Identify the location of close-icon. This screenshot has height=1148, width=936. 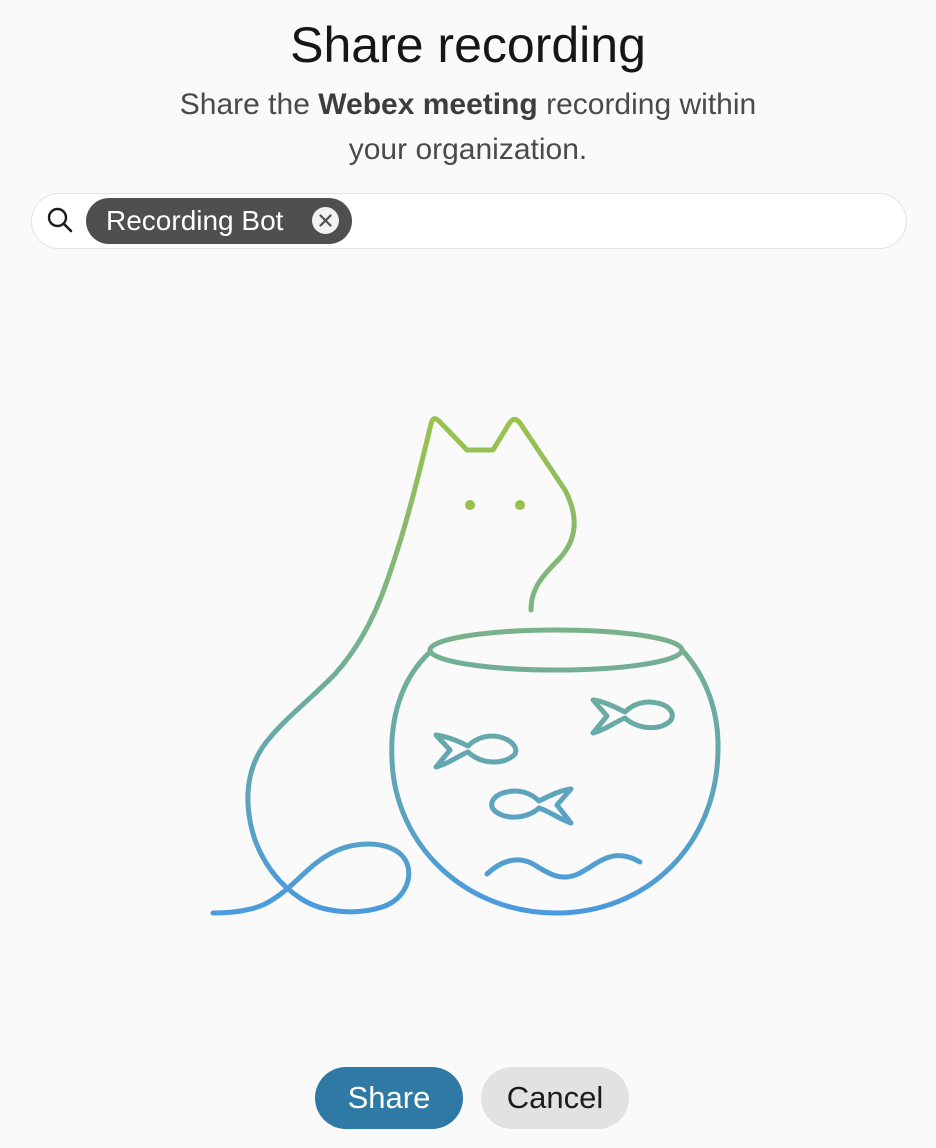
(325, 220).